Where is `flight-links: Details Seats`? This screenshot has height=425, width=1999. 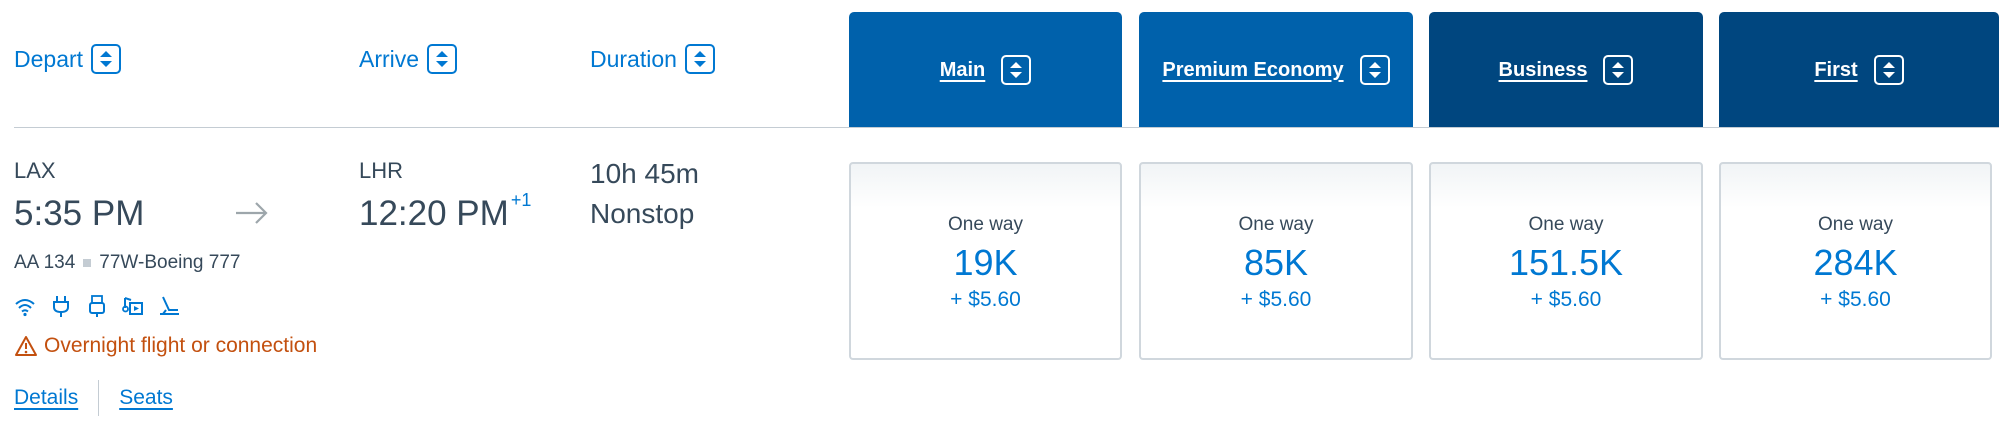
flight-links: Details Seats is located at coordinates (93, 398).